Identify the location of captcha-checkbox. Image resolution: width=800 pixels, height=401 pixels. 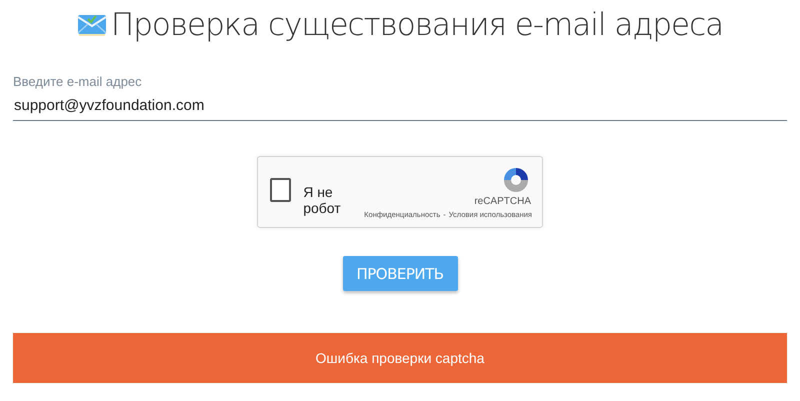
(281, 190).